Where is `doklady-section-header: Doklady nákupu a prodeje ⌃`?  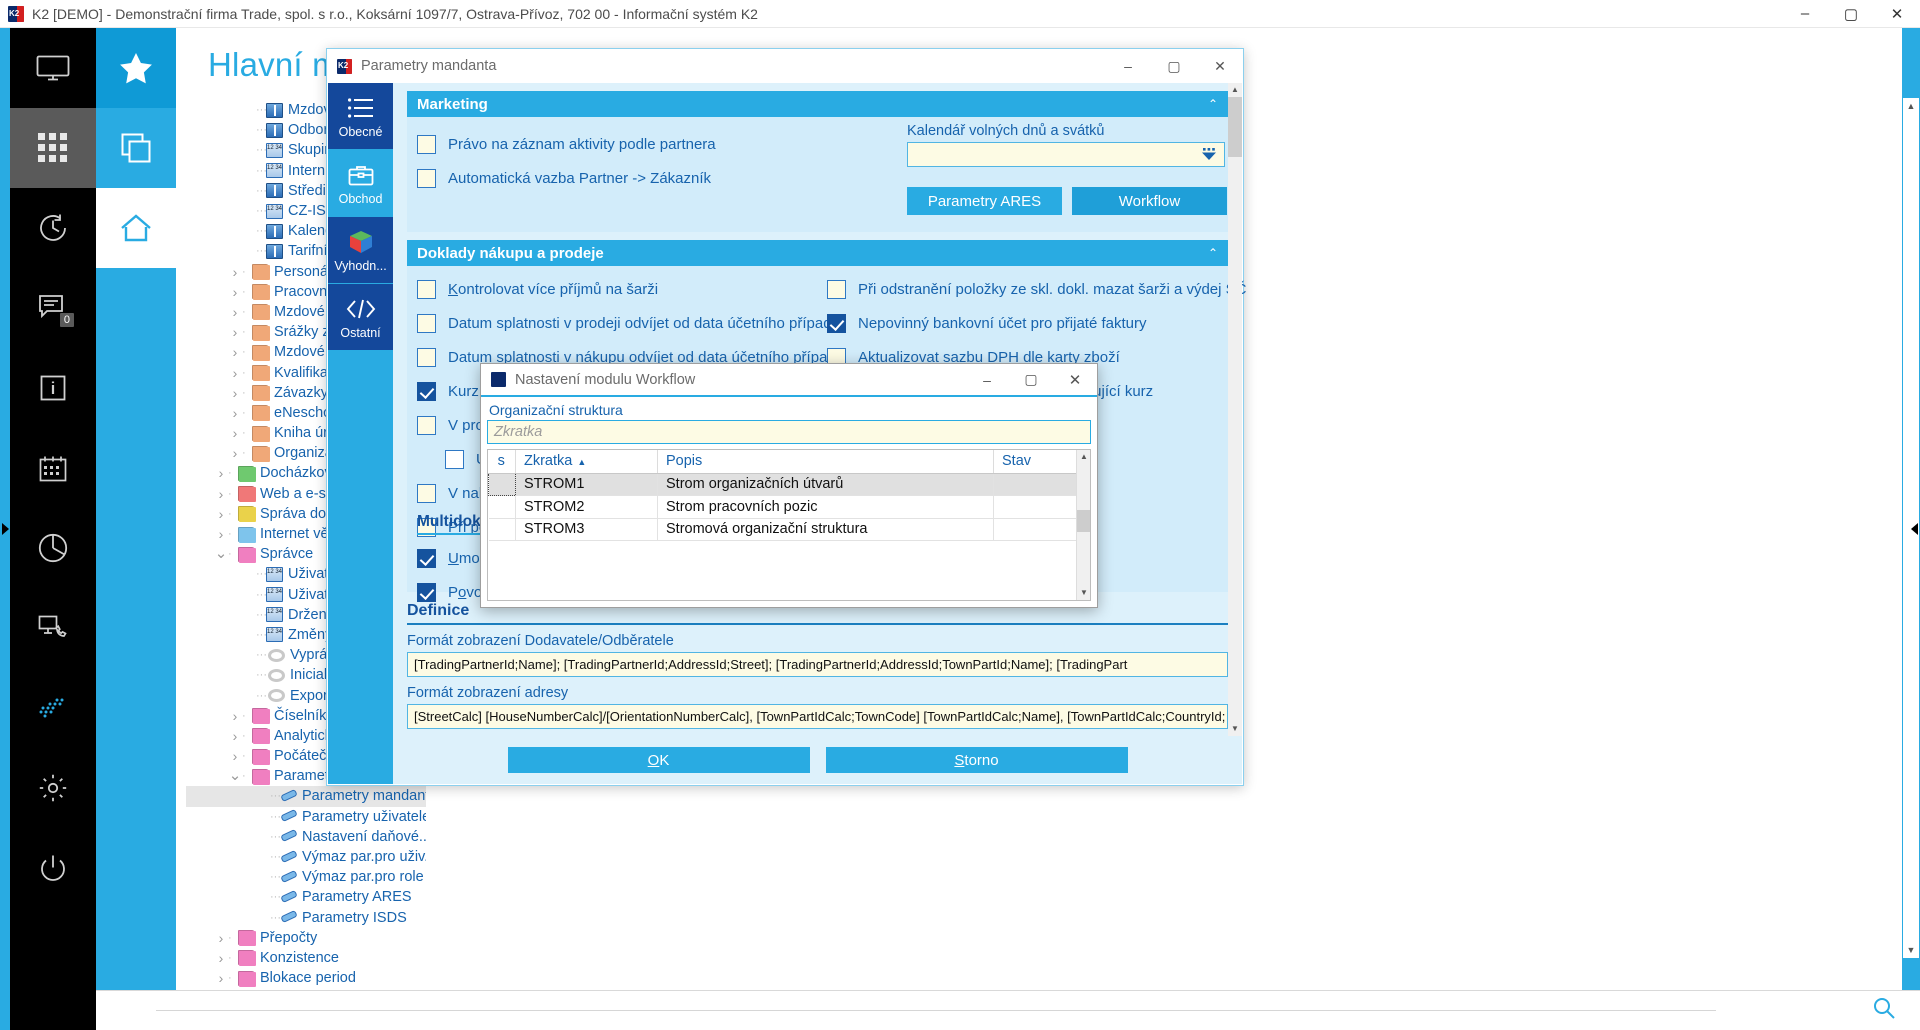 doklady-section-header: Doklady nákupu a prodeje ⌃ is located at coordinates (817, 253).